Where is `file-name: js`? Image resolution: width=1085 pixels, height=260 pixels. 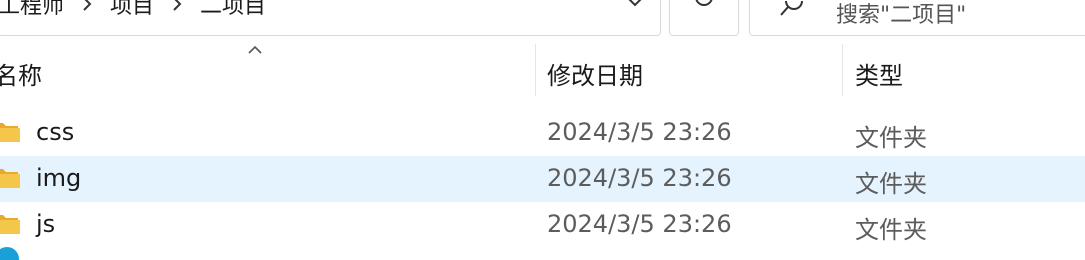
file-name: js is located at coordinates (46, 224).